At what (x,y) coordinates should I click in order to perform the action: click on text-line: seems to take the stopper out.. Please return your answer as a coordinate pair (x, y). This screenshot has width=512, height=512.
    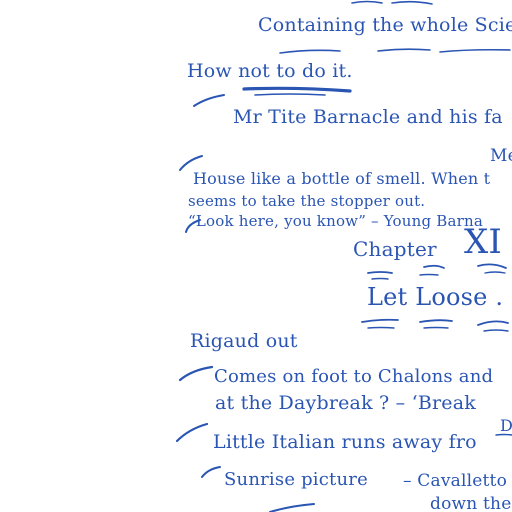
    Looking at the image, I should click on (307, 201).